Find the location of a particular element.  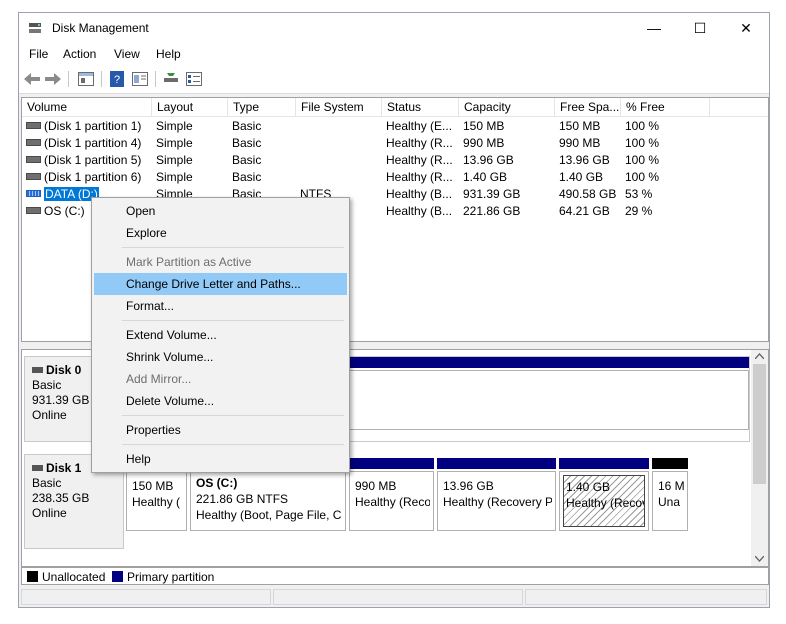

partition-size: 990 MB is located at coordinates (376, 486).